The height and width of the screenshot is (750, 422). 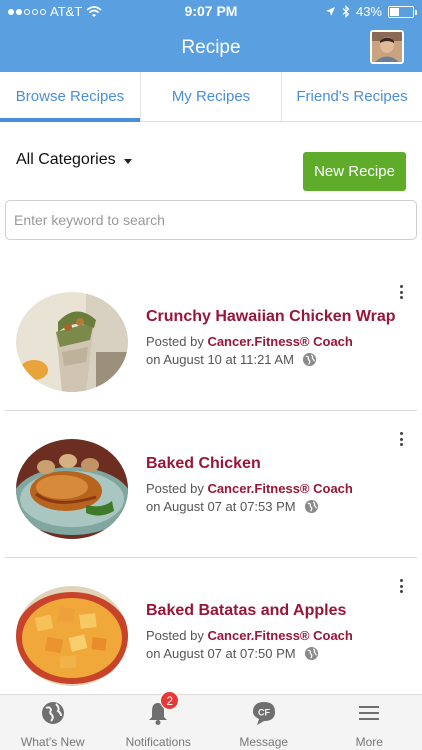 I want to click on bell-icon-wrapper: 2, so click(x=162, y=708).